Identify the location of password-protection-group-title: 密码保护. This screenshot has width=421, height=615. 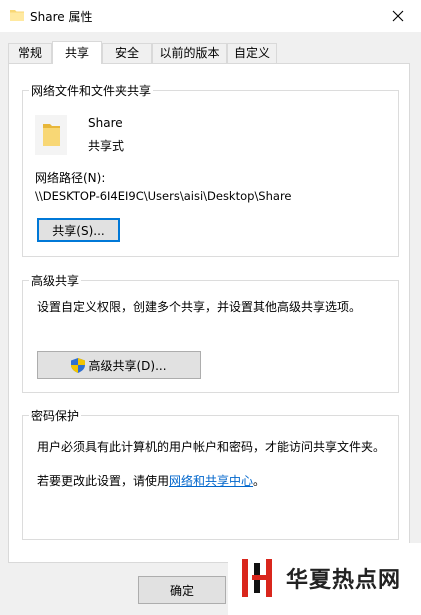
(55, 415).